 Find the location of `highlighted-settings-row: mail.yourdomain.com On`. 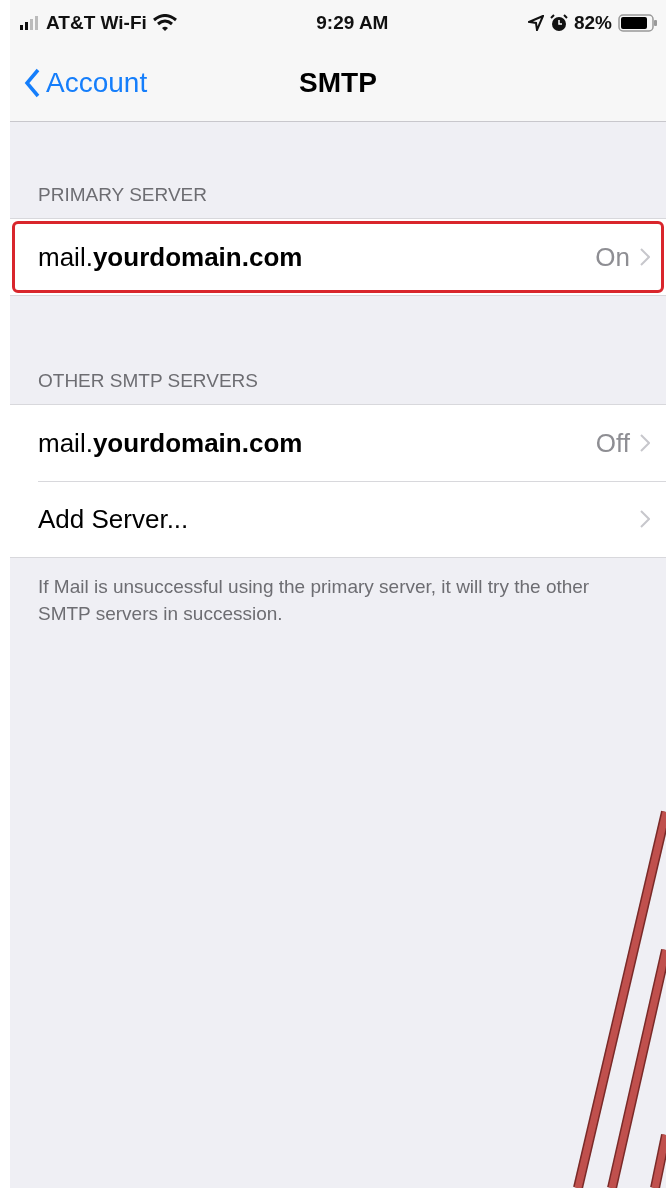

highlighted-settings-row: mail.yourdomain.com On is located at coordinates (338, 257).